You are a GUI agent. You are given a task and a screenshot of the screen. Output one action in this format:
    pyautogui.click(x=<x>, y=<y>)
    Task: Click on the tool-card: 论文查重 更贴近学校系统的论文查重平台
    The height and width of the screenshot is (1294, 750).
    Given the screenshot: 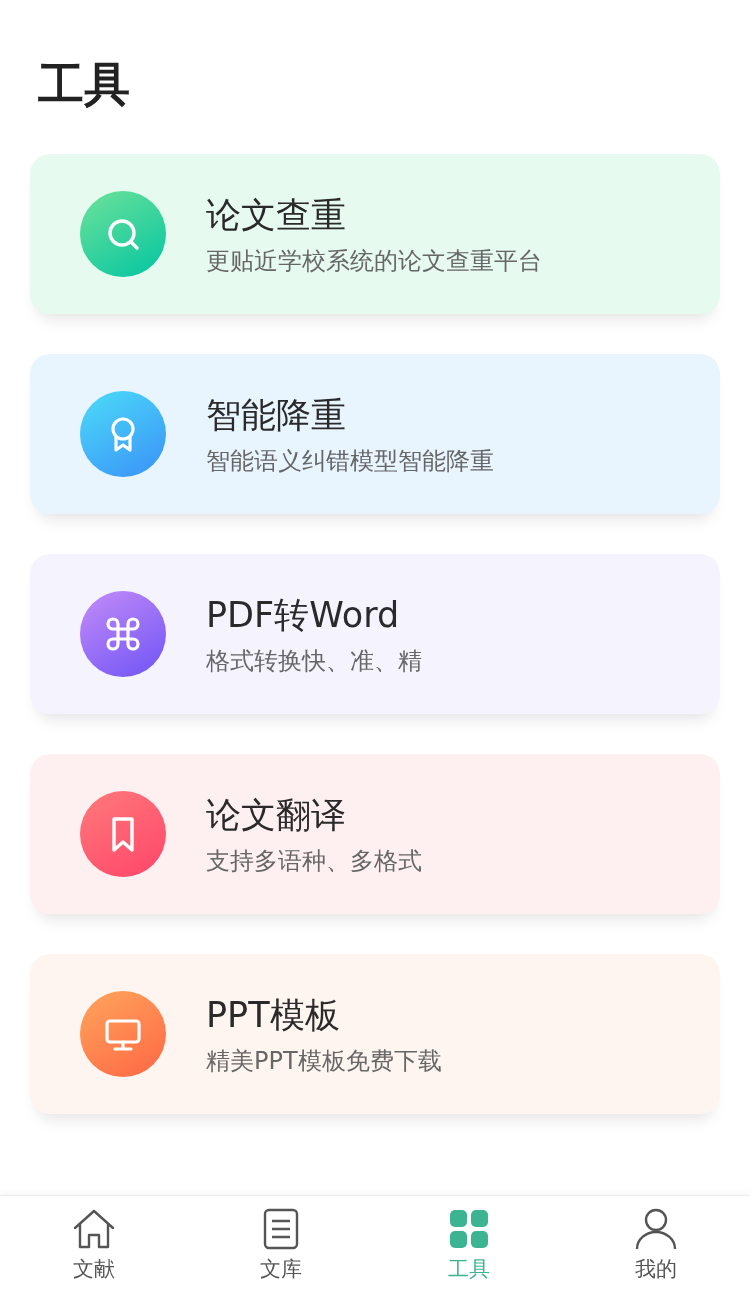 What is the action you would take?
    pyautogui.click(x=375, y=234)
    